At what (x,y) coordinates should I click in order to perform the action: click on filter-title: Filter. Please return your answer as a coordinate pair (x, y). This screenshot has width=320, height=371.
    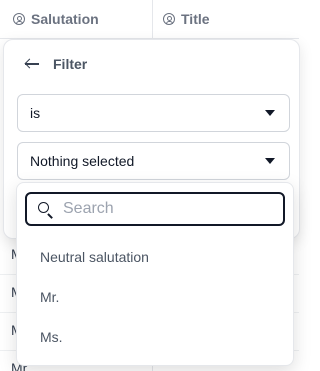
    Looking at the image, I should click on (70, 64).